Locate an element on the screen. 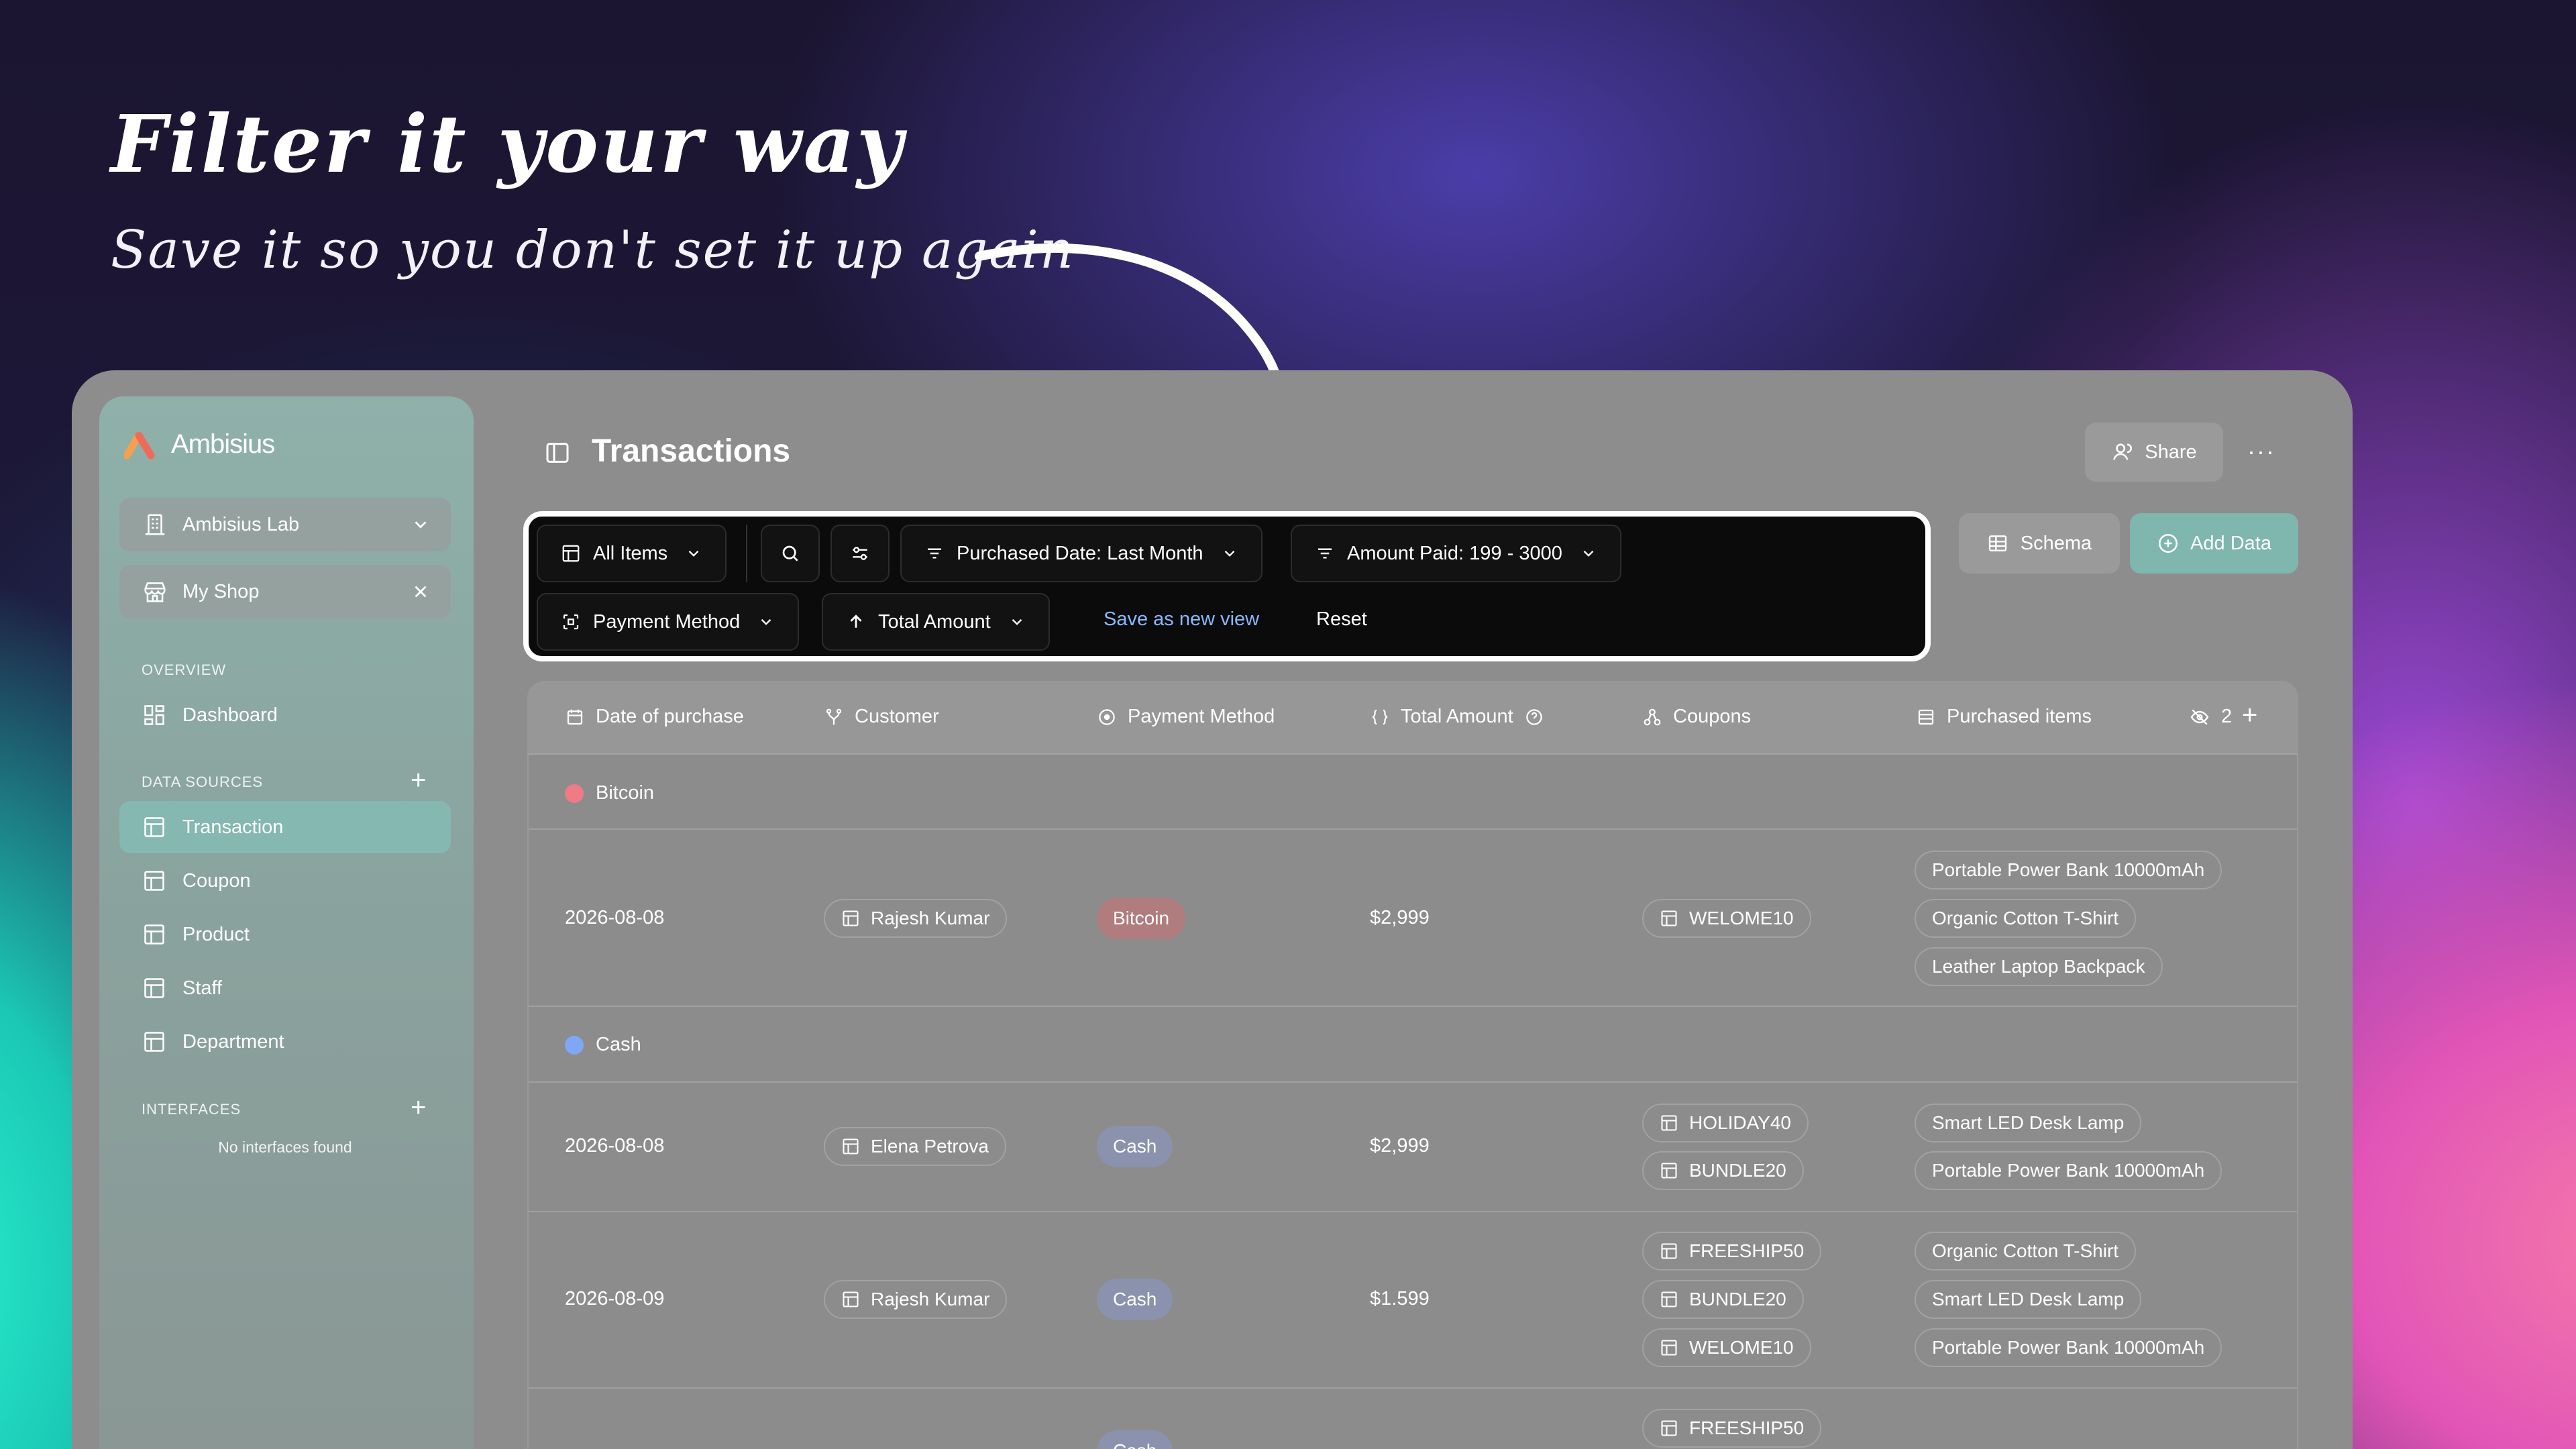 The height and width of the screenshot is (1449, 2576). payment-badge: Cash is located at coordinates (1135, 1146).